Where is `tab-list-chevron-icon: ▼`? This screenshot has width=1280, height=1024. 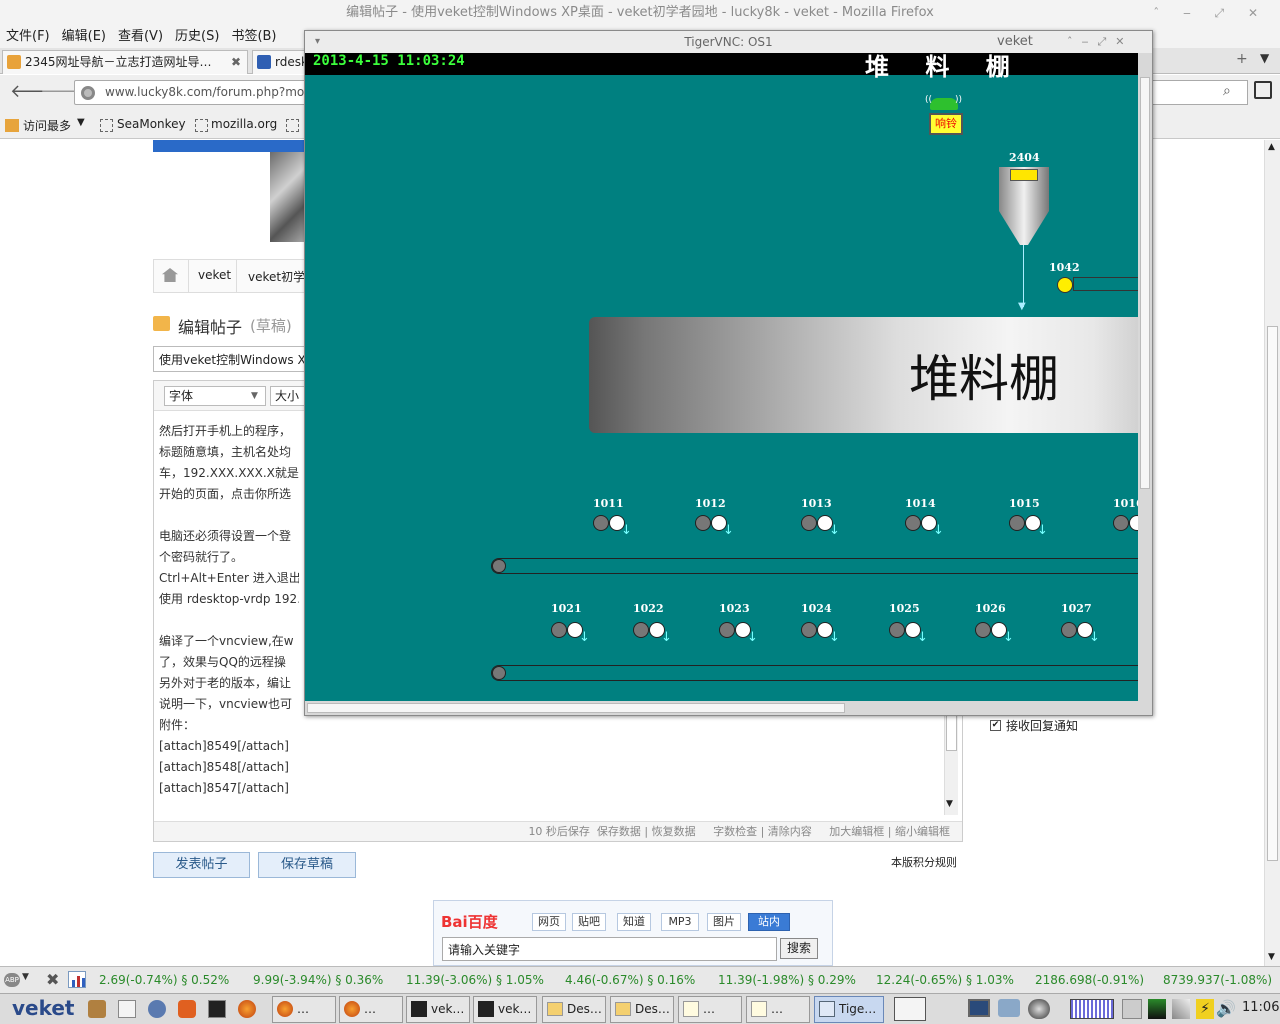
tab-list-chevron-icon: ▼ is located at coordinates (1264, 58).